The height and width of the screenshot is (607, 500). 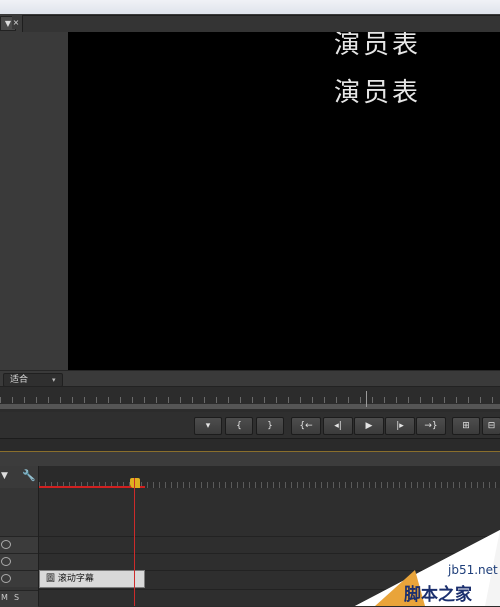 I want to click on program-monitor-tab, so click(x=261, y=23).